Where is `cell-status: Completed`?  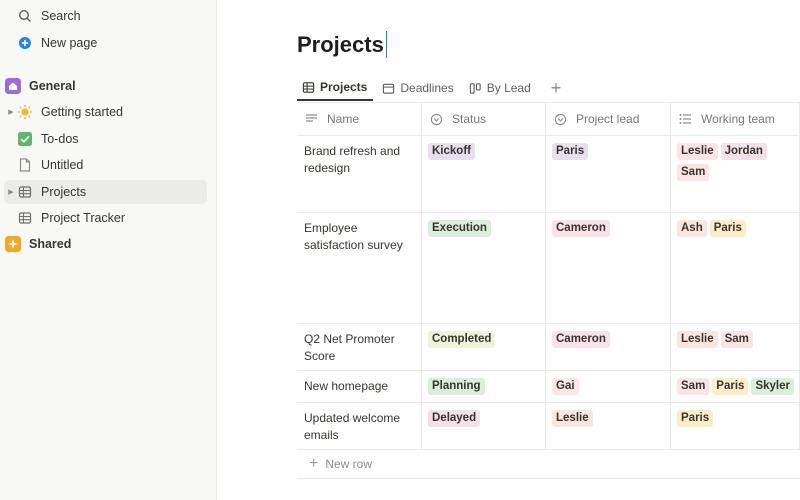
cell-status: Completed is located at coordinates (484, 347).